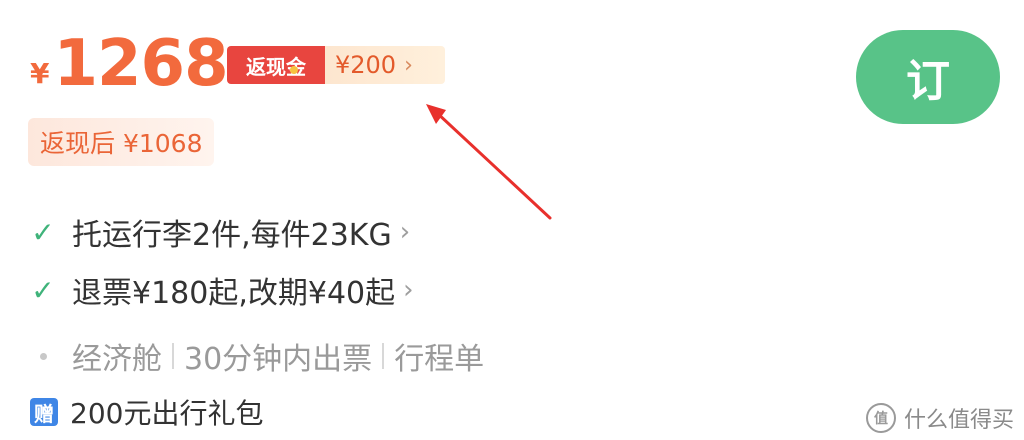 The image size is (1024, 440). I want to click on book-button: 订, so click(928, 77).